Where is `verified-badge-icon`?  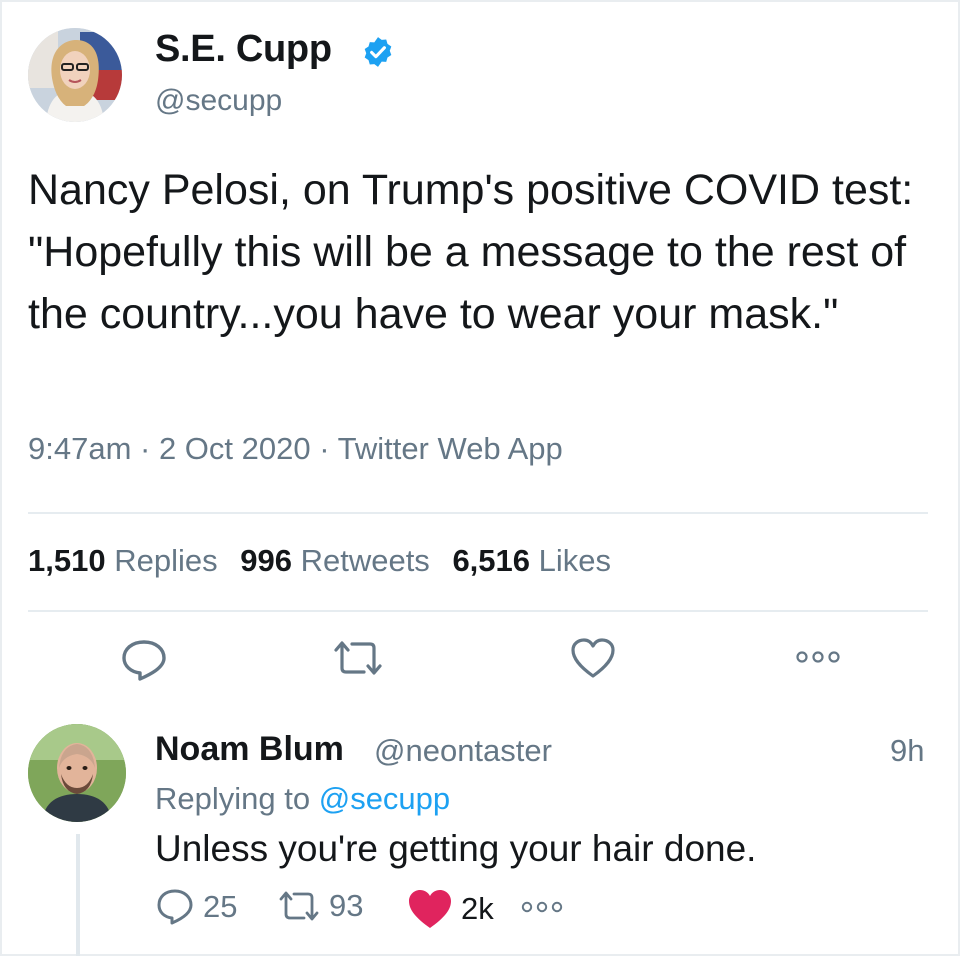 verified-badge-icon is located at coordinates (378, 52).